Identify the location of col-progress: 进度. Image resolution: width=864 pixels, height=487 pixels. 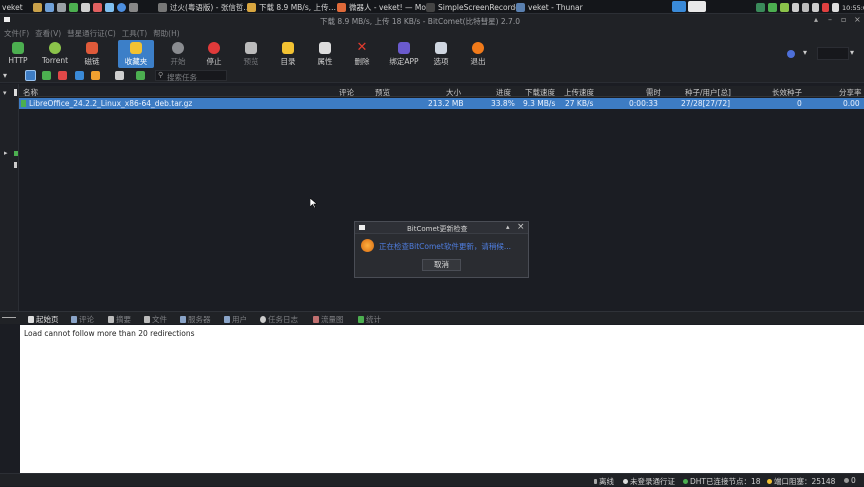
(503, 92).